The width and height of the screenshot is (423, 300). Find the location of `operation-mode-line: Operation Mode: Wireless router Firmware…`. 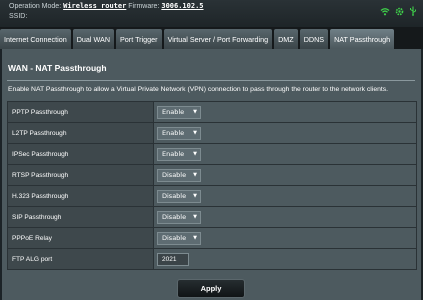

operation-mode-line: Operation Mode: Wireless router Firmware… is located at coordinates (106, 6).